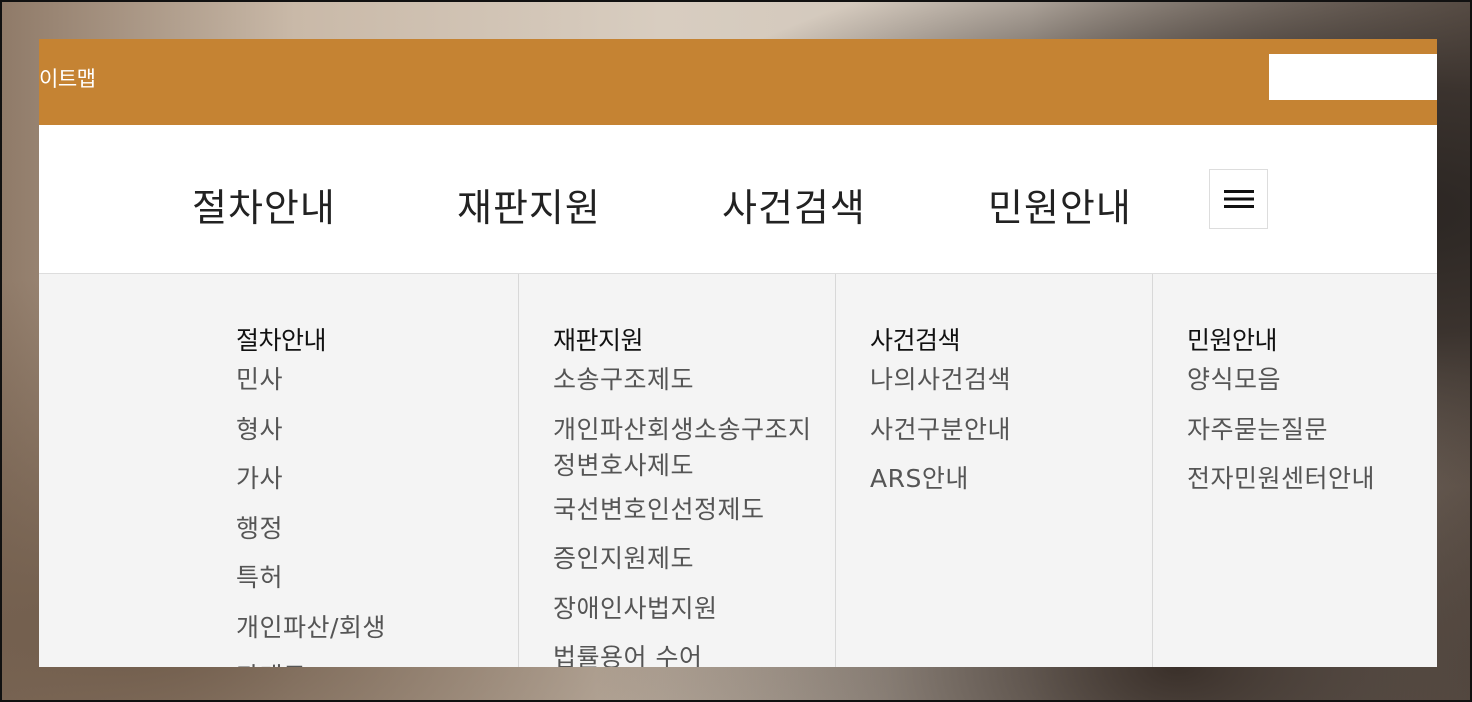 This screenshot has height=702, width=1472. Describe the element at coordinates (1232, 339) in the screenshot. I see `column-title: 민원안내` at that location.